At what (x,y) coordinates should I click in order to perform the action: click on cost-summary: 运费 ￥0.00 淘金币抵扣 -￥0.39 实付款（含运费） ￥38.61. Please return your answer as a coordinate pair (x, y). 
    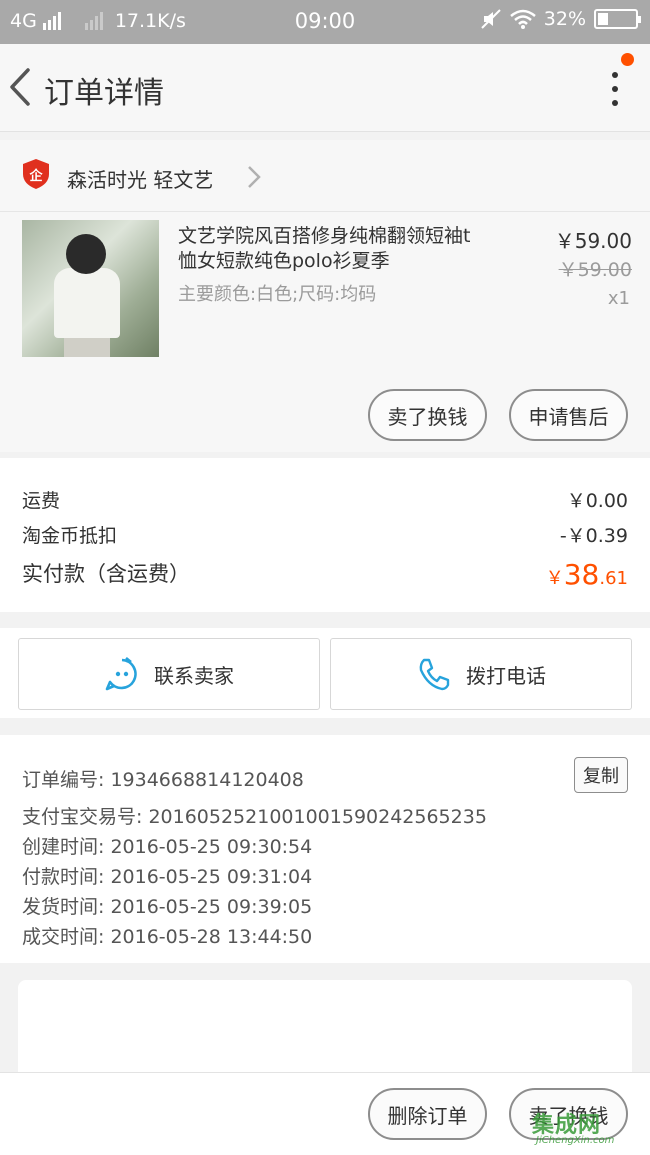
    Looking at the image, I should click on (325, 535).